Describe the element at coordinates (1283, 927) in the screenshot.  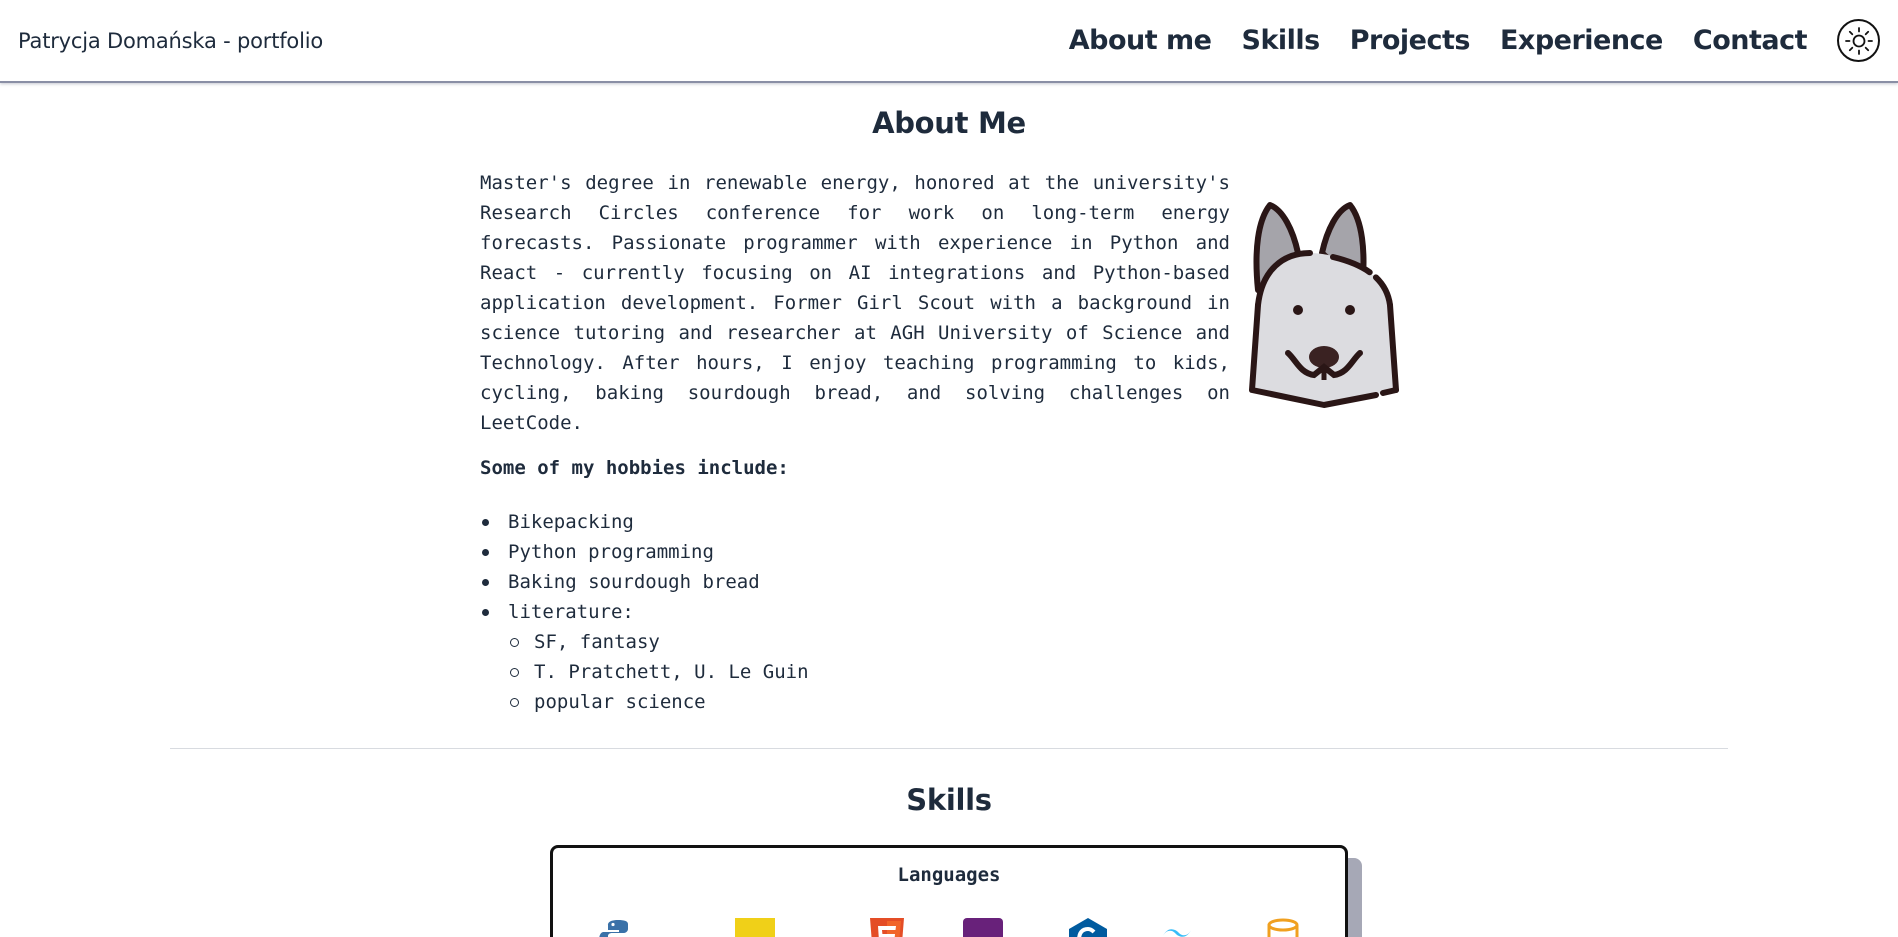
I see `database-icon` at that location.